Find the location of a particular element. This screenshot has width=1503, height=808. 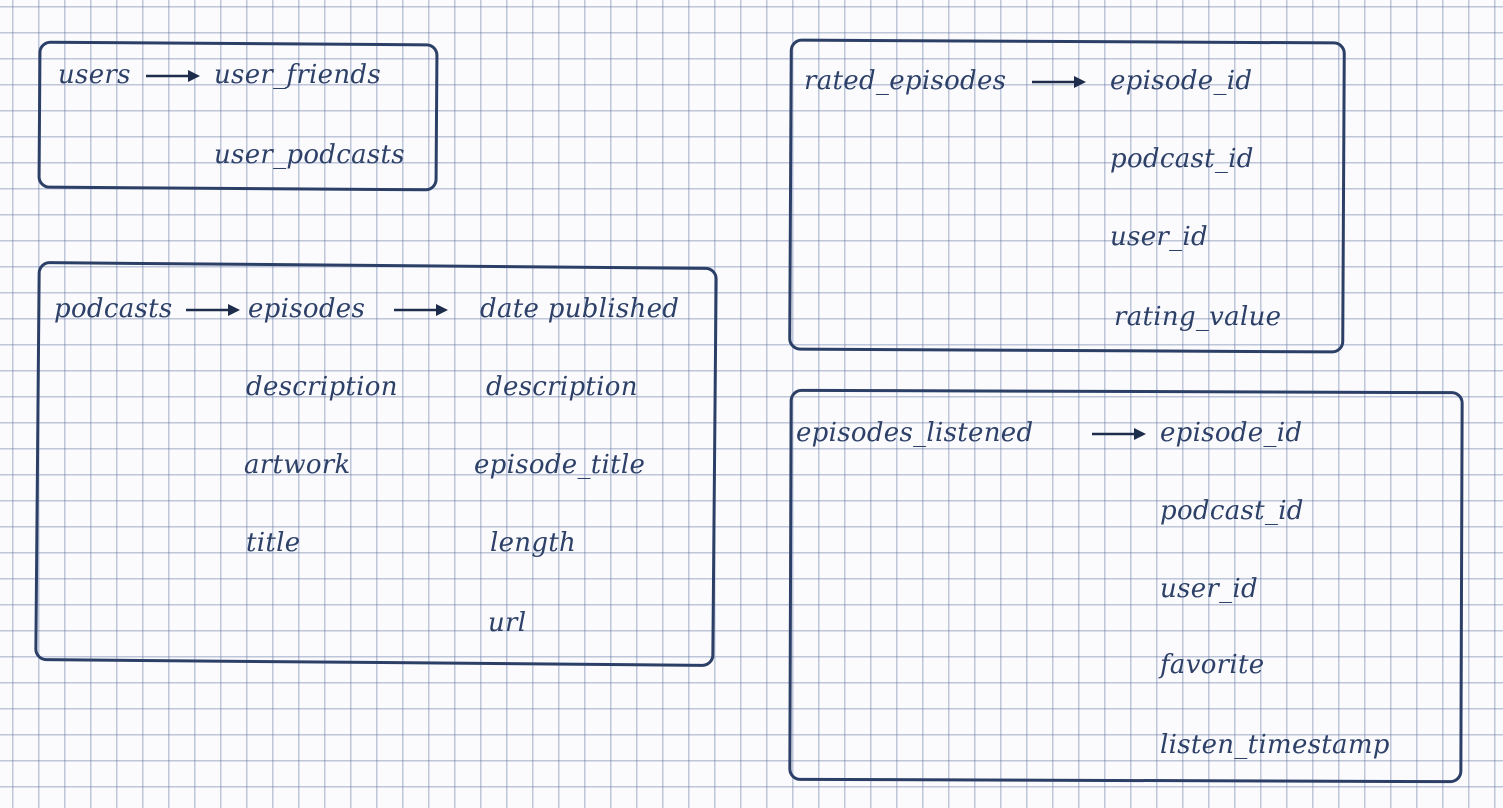

episodes-listened-field: favorite is located at coordinates (1212, 665).